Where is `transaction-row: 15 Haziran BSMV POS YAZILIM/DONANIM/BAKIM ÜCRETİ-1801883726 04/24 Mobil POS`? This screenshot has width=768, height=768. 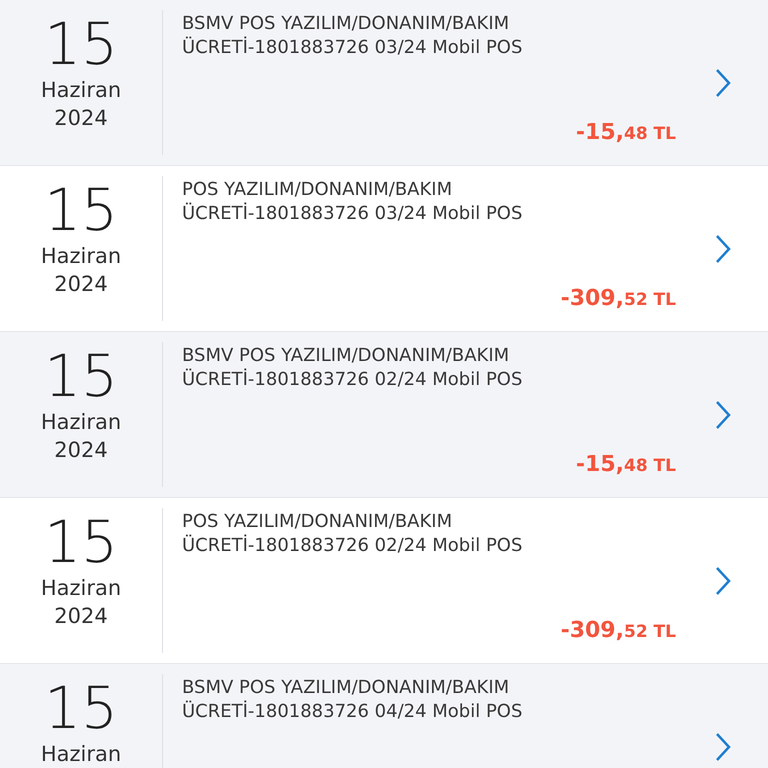 transaction-row: 15 Haziran BSMV POS YAZILIM/DONANIM/BAKIM ÜCRETİ-1801883726 04/24 Mobil POS is located at coordinates (384, 716).